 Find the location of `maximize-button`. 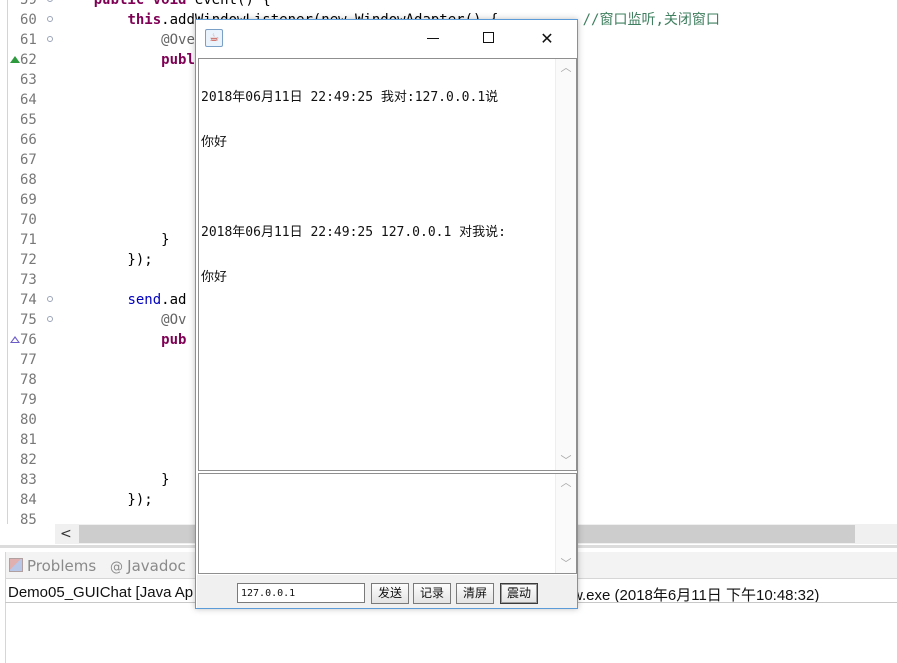

maximize-button is located at coordinates (489, 38).